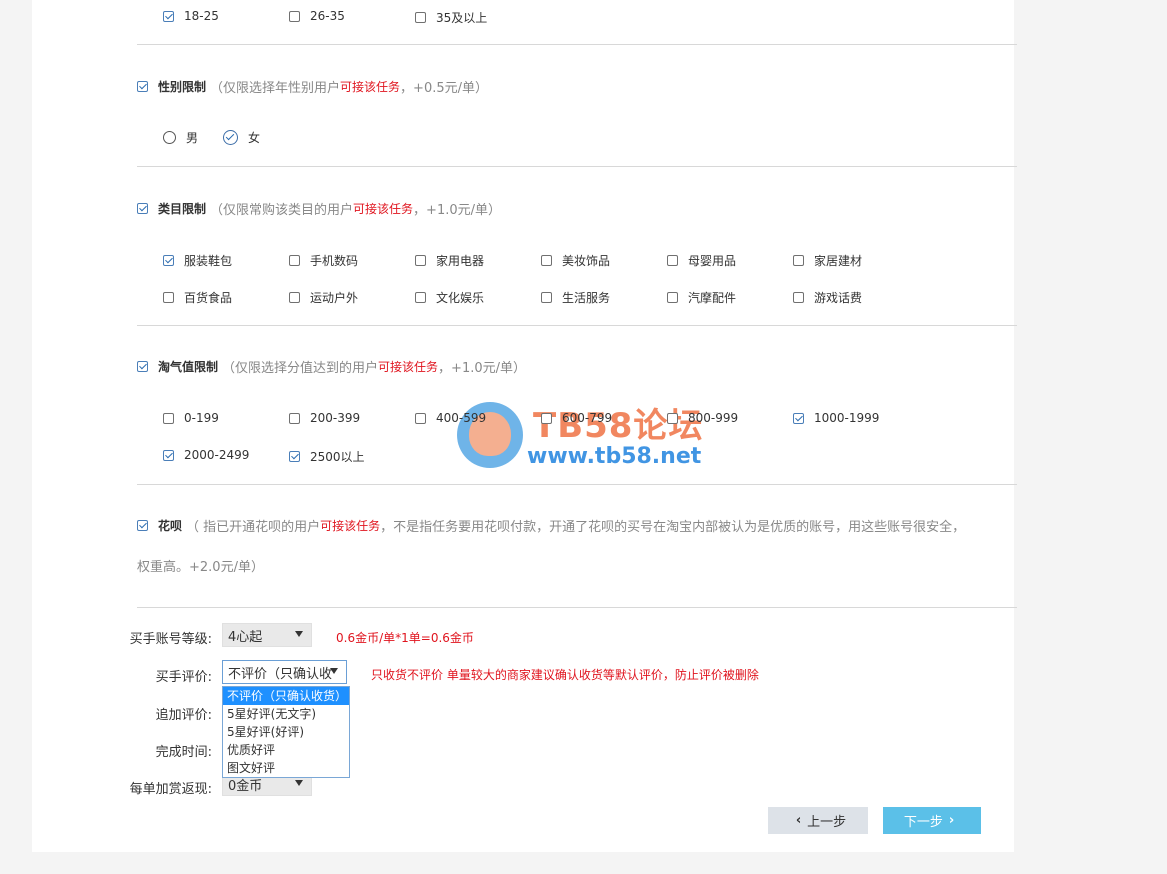  Describe the element at coordinates (449, 297) in the screenshot. I see `category-option: 文化娱乐` at that location.